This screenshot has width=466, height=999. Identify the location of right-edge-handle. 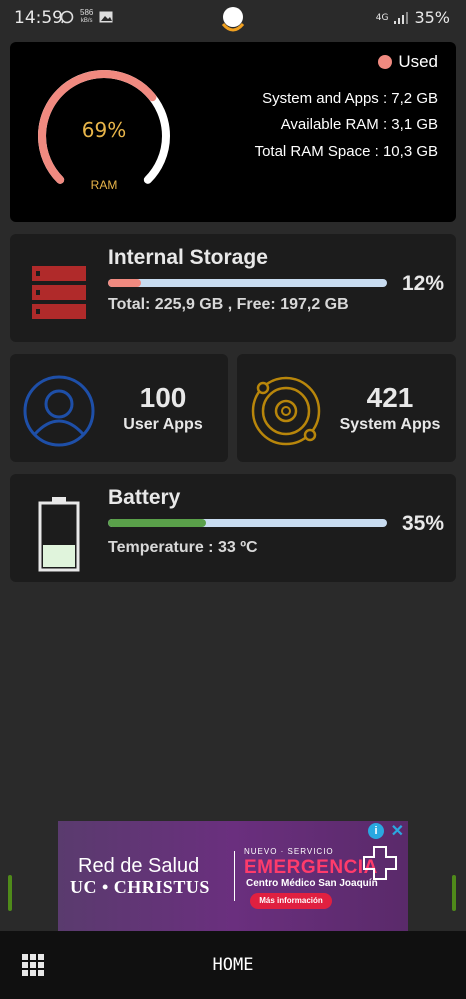
(454, 893).